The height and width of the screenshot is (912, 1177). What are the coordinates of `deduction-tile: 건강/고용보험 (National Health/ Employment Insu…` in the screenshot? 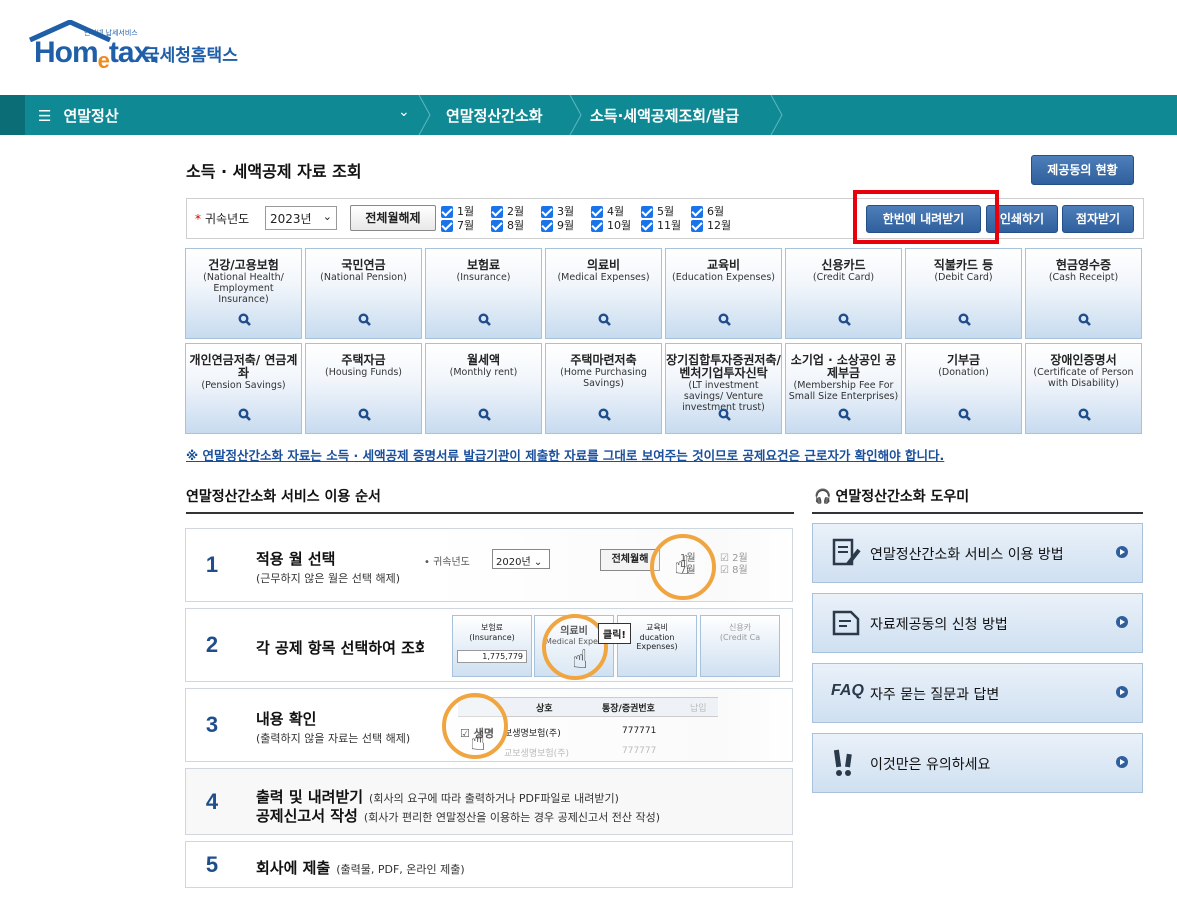 It's located at (243, 293).